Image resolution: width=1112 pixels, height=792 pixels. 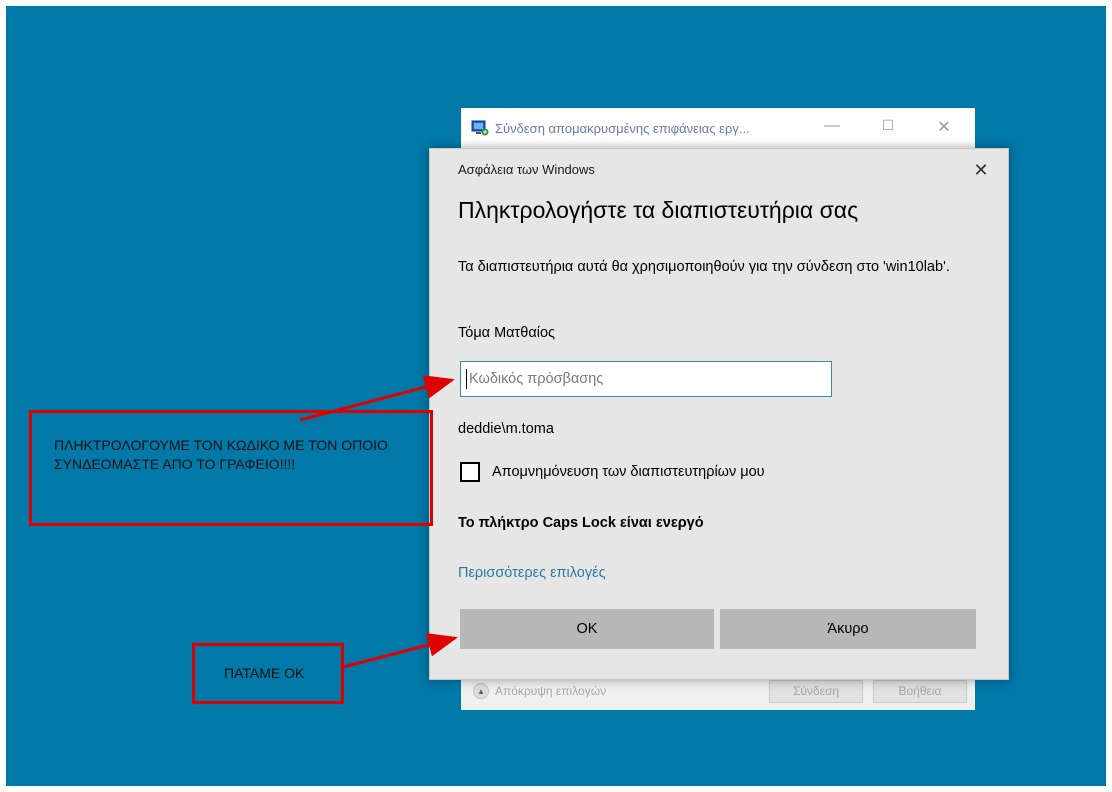 What do you see at coordinates (377, 398) in the screenshot?
I see `password-arrow` at bounding box center [377, 398].